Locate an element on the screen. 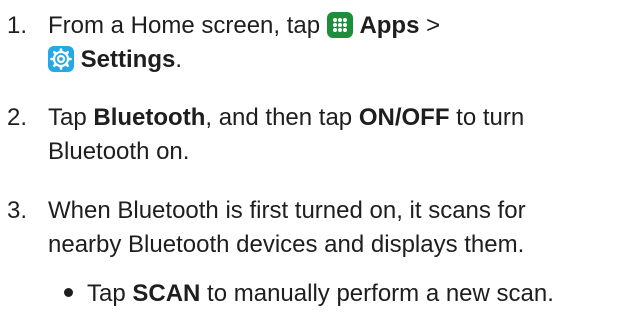 This screenshot has width=637, height=314. step-number: 2. is located at coordinates (17, 117).